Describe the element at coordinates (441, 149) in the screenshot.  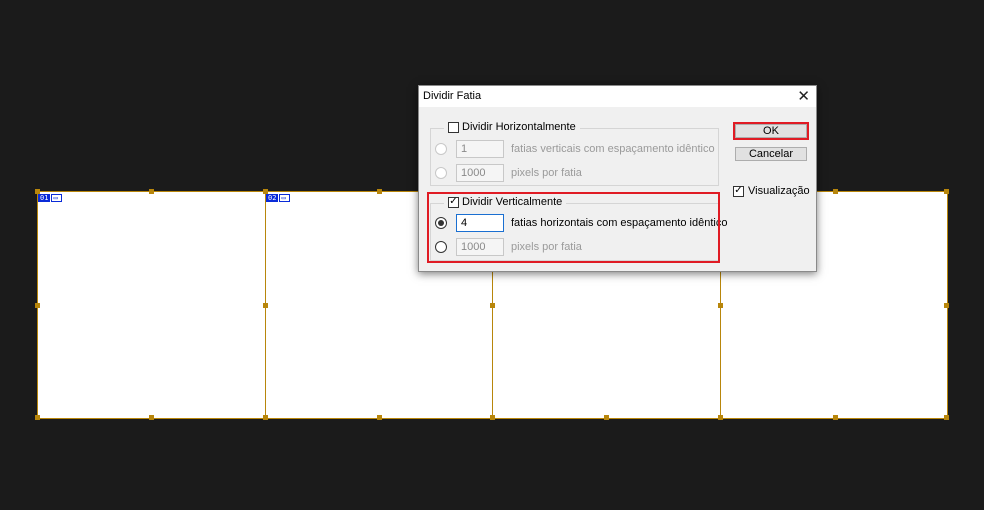
I see `horizontal-count-radio` at that location.